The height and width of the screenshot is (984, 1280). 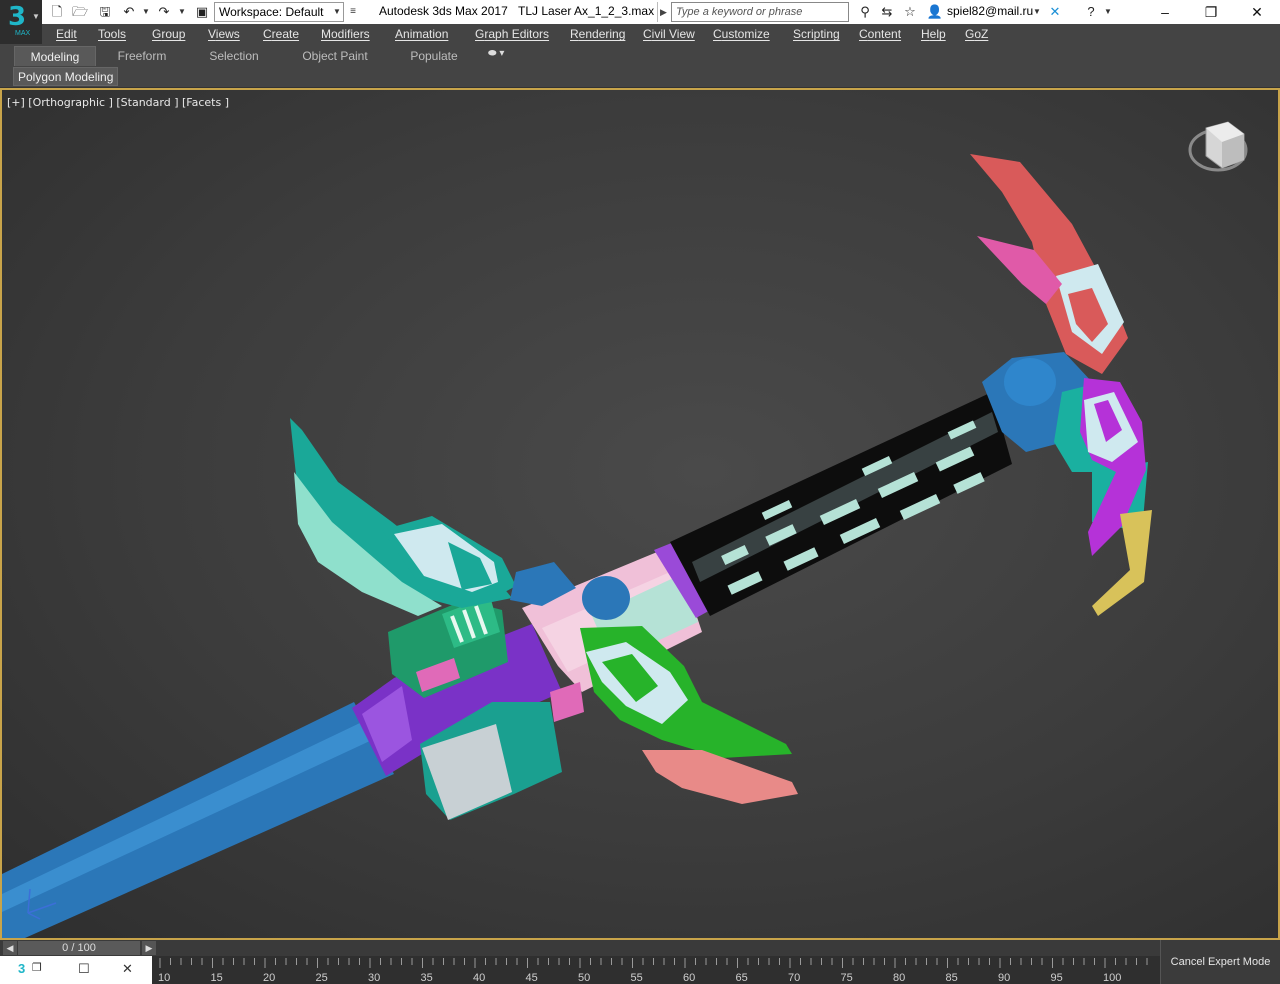 What do you see at coordinates (66, 76) in the screenshot?
I see `polygon-modeling-panel: Polygon Modeling` at bounding box center [66, 76].